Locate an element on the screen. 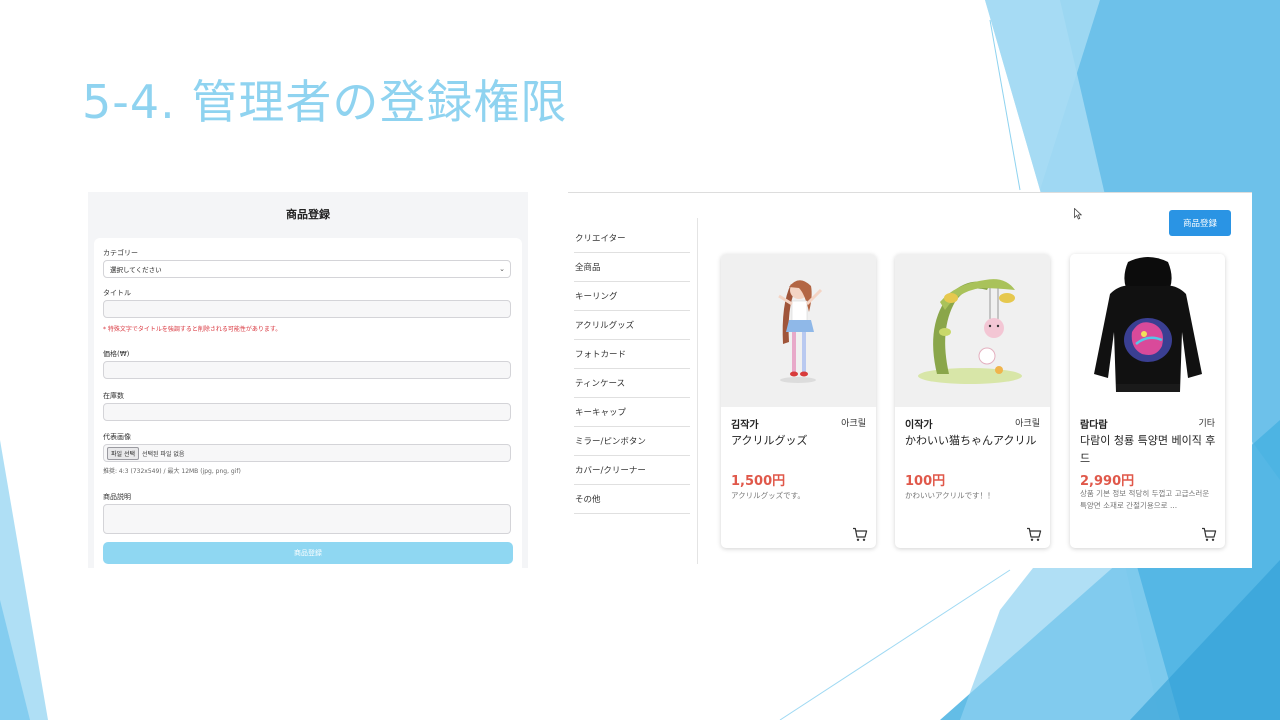 The height and width of the screenshot is (720, 1280). price-label: 価格(₩) is located at coordinates (116, 354).